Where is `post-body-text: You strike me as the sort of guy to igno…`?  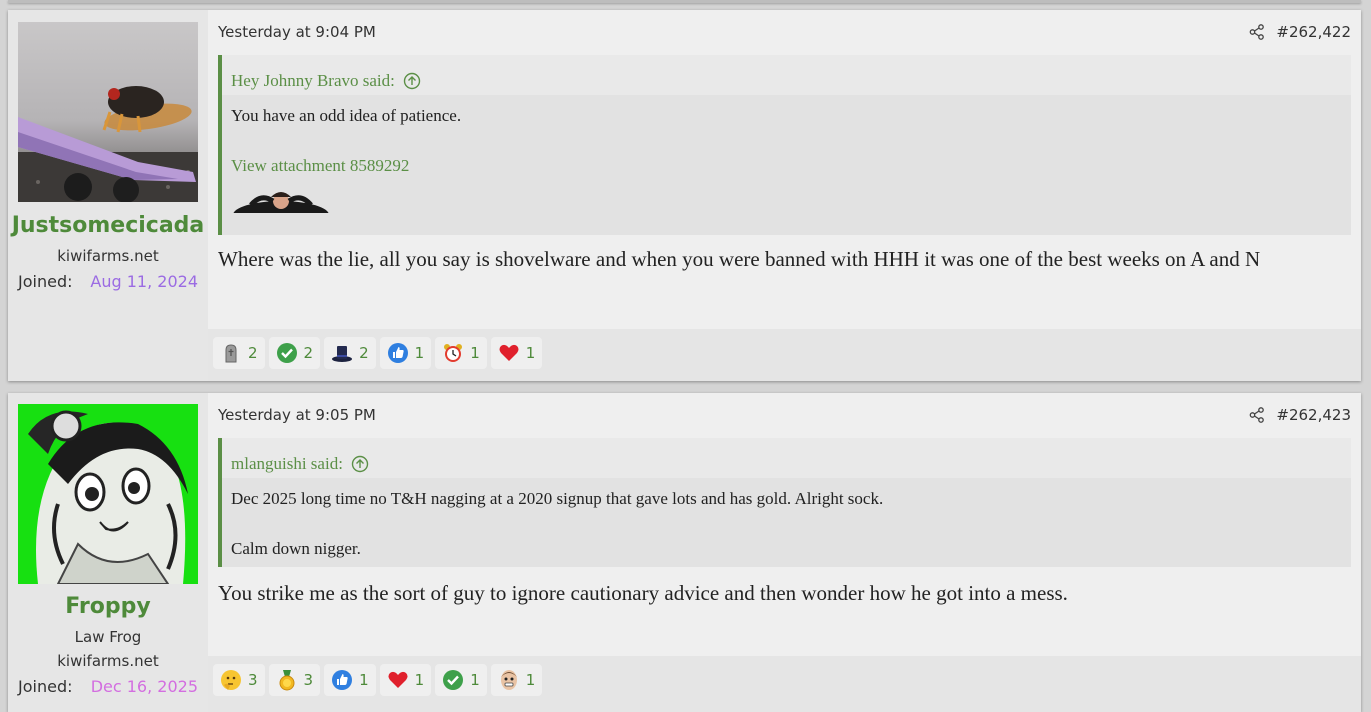 post-body-text: You strike me as the sort of guy to igno… is located at coordinates (643, 593).